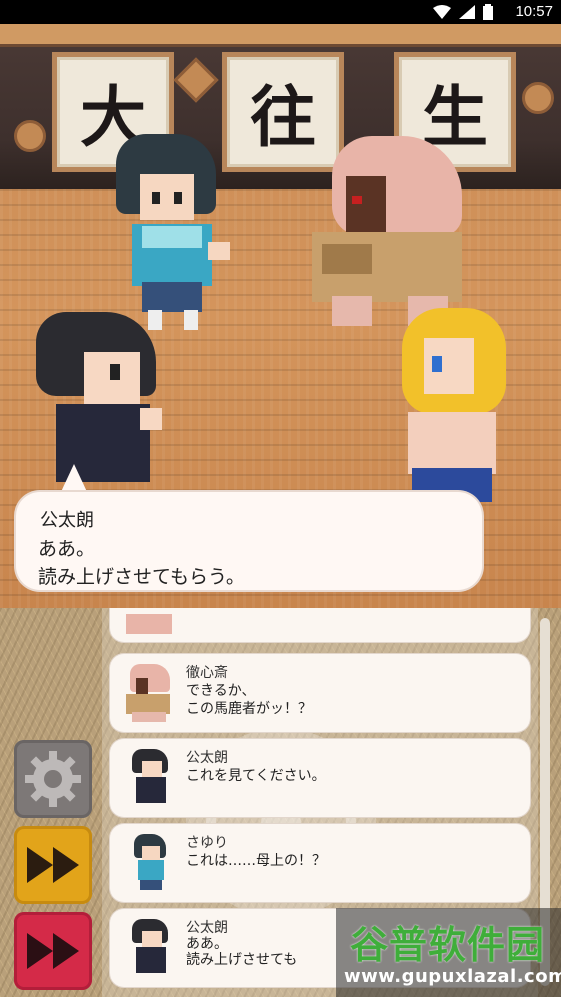  I want to click on tesshinsai-sprite, so click(397, 236).